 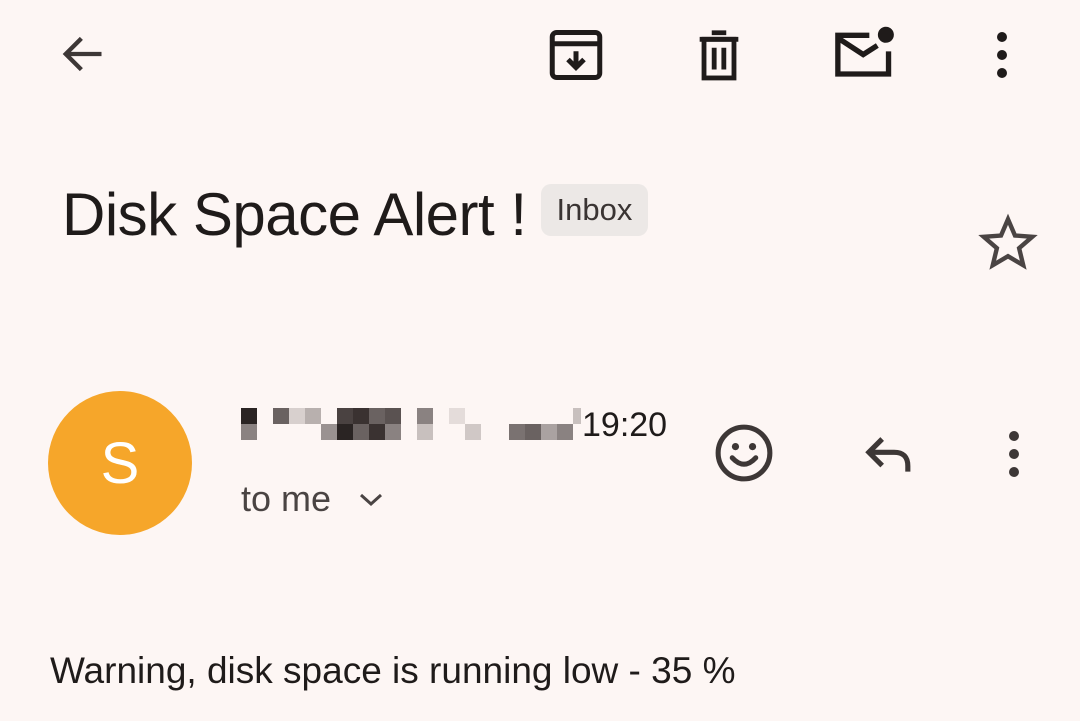 I want to click on subject-row: Disk Space Alert ! Inbox, so click(x=355, y=214).